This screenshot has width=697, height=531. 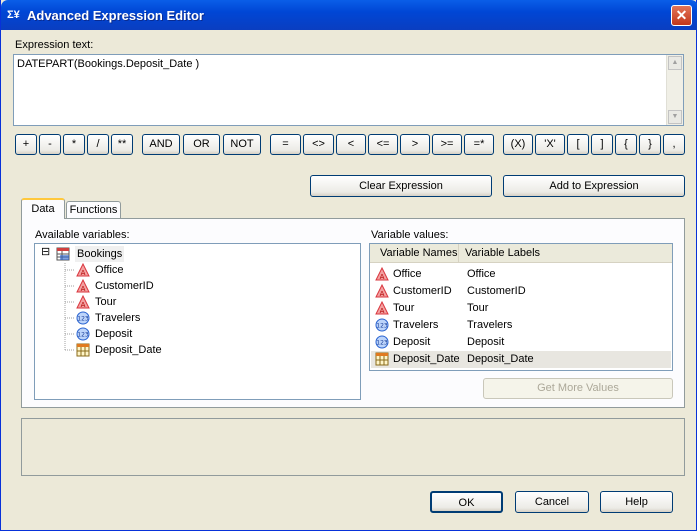 I want to click on list-header: Variable Names Variable Labels, so click(x=521, y=253).